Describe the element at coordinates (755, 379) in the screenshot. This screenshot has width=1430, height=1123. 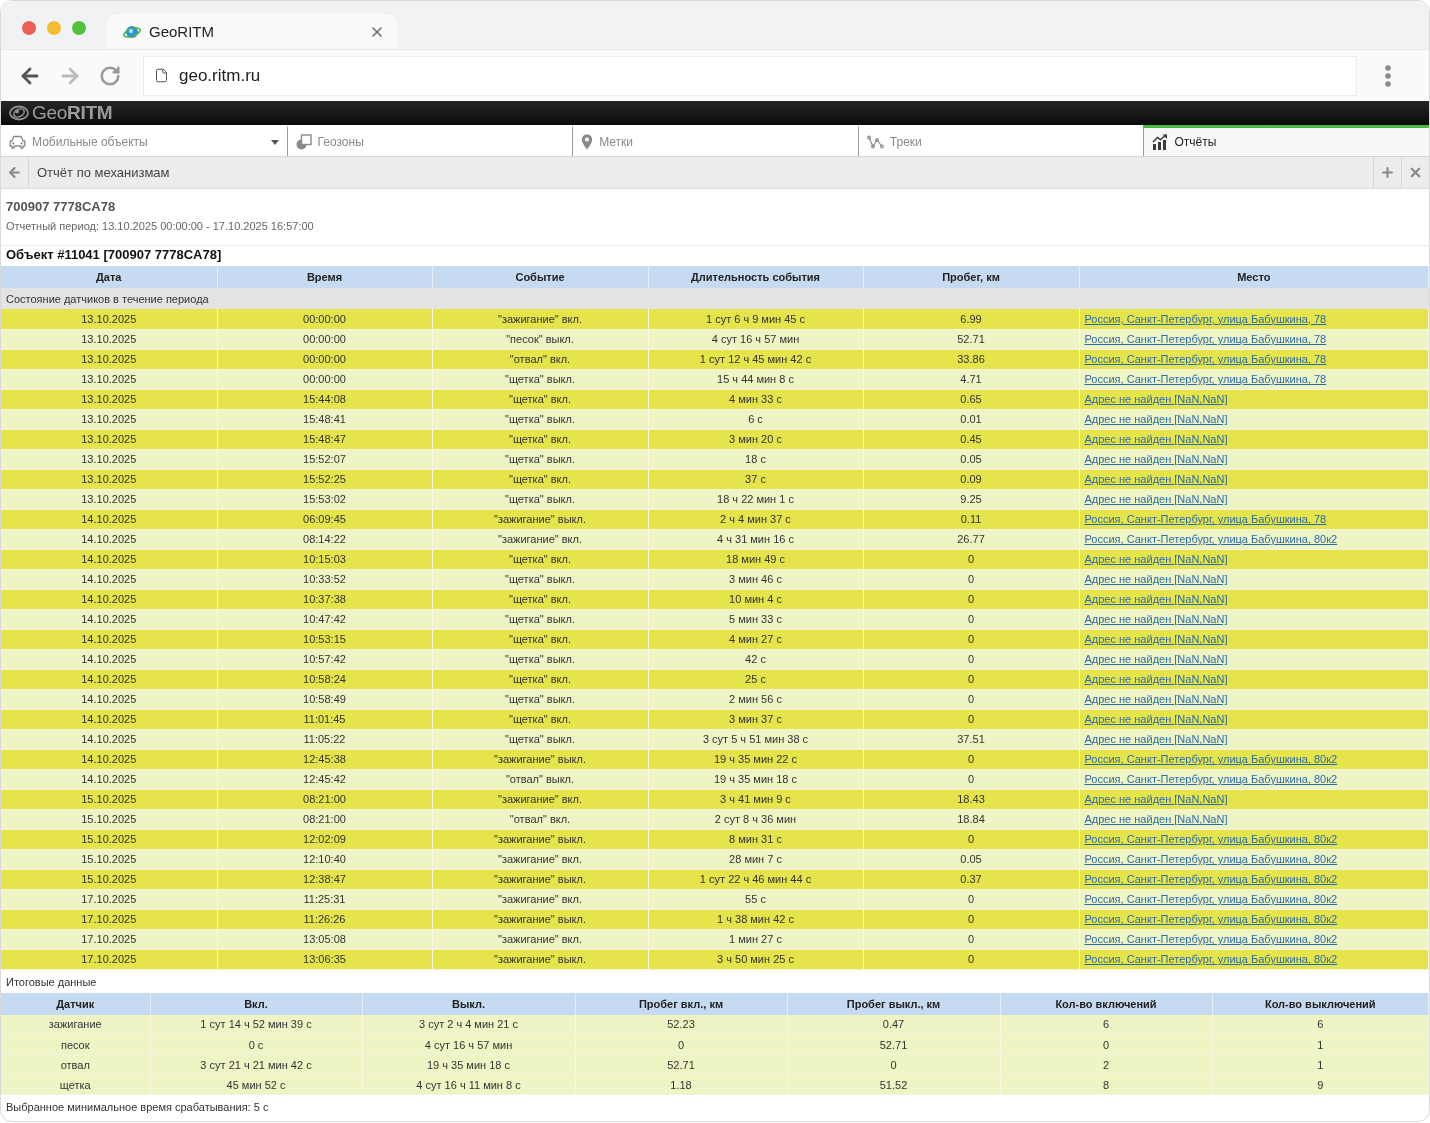
I see `table-cell: 15 ч 44 мин 8 с` at that location.